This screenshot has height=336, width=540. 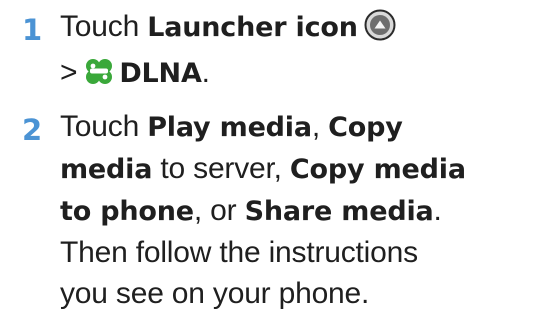 I want to click on step-line: Then follow the instructions, so click(x=296, y=252).